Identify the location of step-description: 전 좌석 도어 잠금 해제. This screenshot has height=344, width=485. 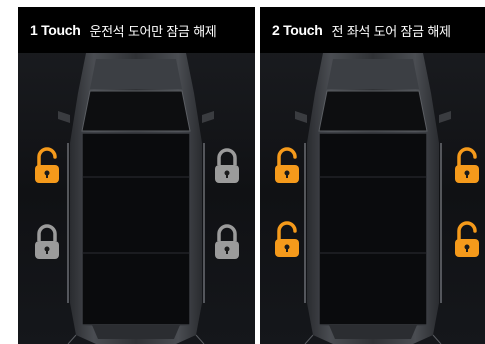
(391, 32).